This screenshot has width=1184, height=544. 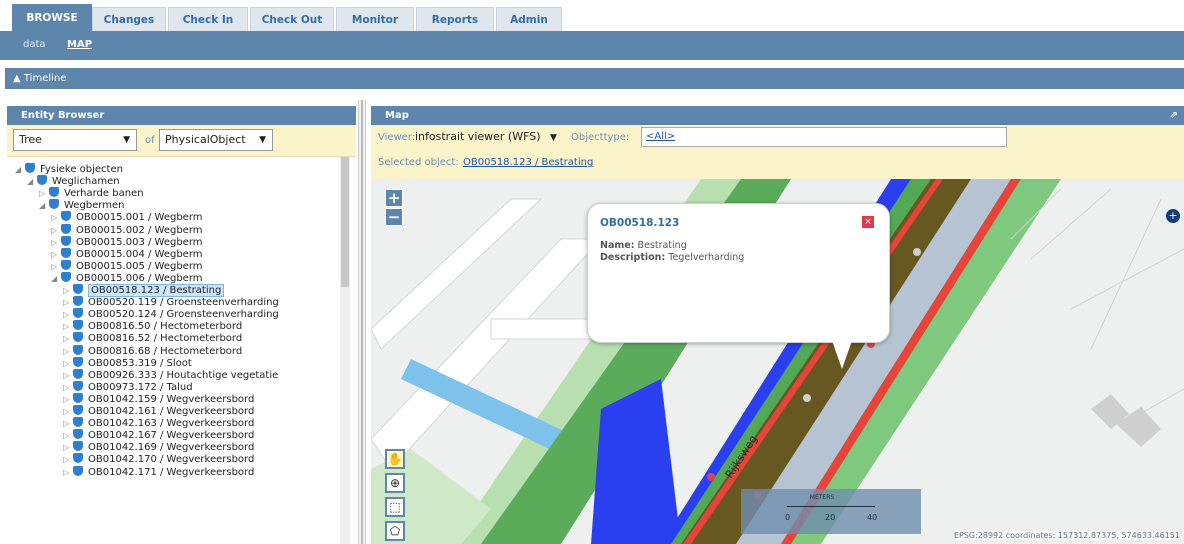 I want to click on type-select: PhysicalObject ▼, so click(x=216, y=140).